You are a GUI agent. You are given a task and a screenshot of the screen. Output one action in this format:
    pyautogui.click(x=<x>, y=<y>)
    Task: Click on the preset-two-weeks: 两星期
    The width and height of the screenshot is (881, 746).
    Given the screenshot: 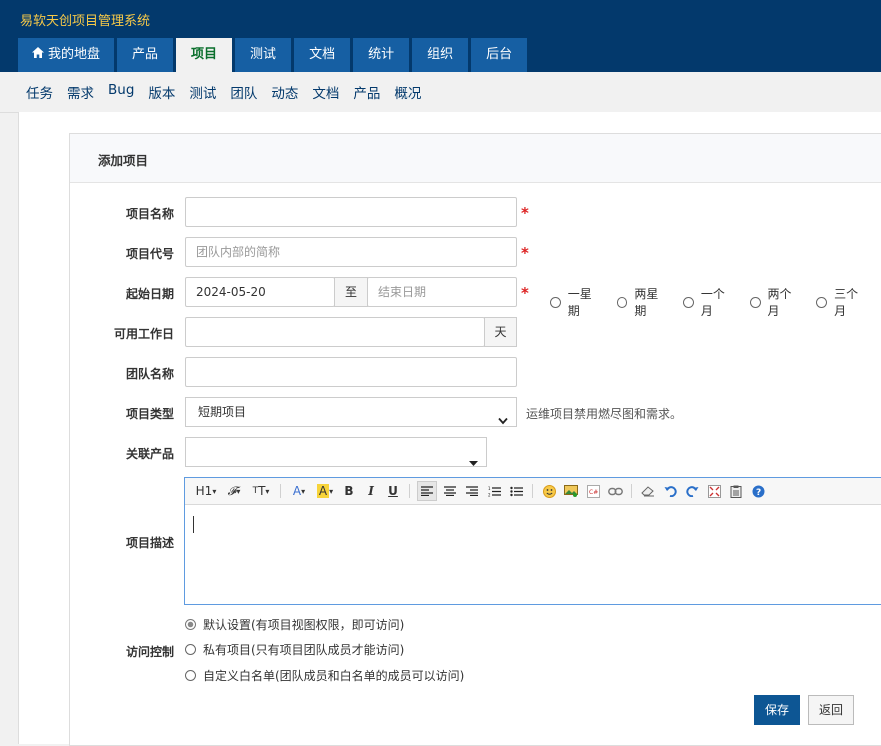 What is the action you would take?
    pyautogui.click(x=643, y=302)
    